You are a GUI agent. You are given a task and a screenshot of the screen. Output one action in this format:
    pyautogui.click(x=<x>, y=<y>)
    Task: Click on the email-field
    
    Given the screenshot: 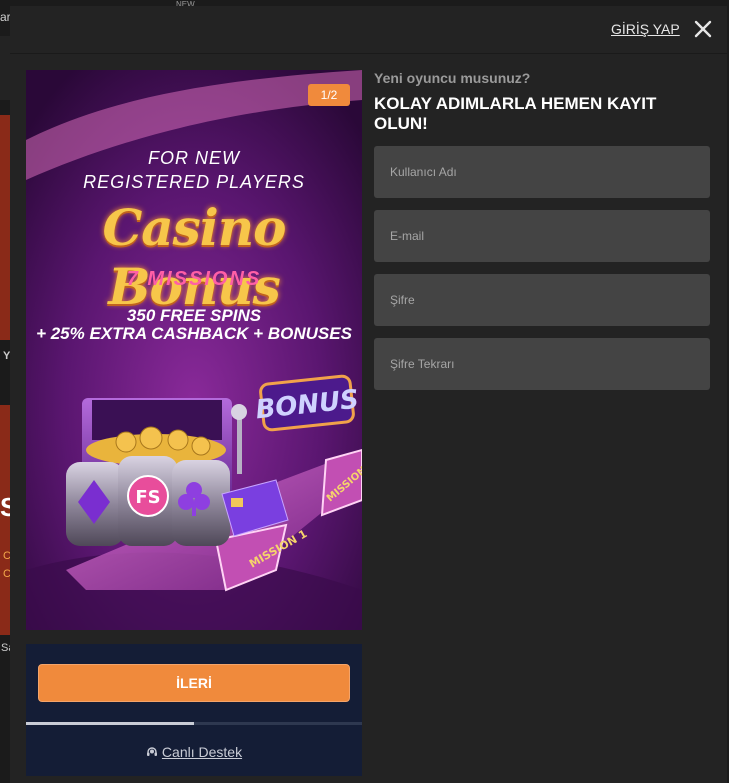 What is the action you would take?
    pyautogui.click(x=542, y=236)
    